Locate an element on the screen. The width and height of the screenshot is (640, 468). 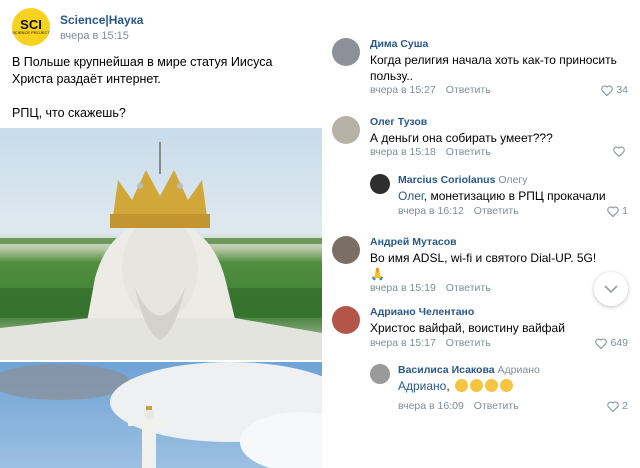
comment-time: вчера в 15:27 is located at coordinates (403, 90).